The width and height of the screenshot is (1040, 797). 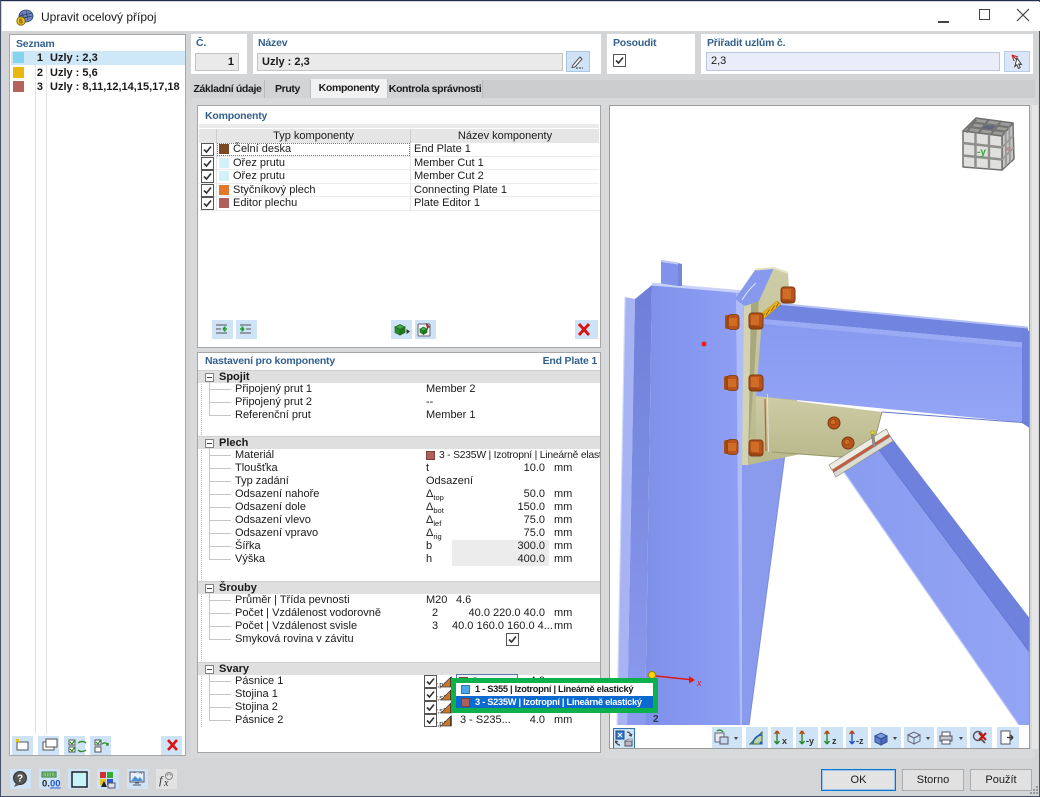 What do you see at coordinates (834, 741) in the screenshot?
I see `svg-text: z` at bounding box center [834, 741].